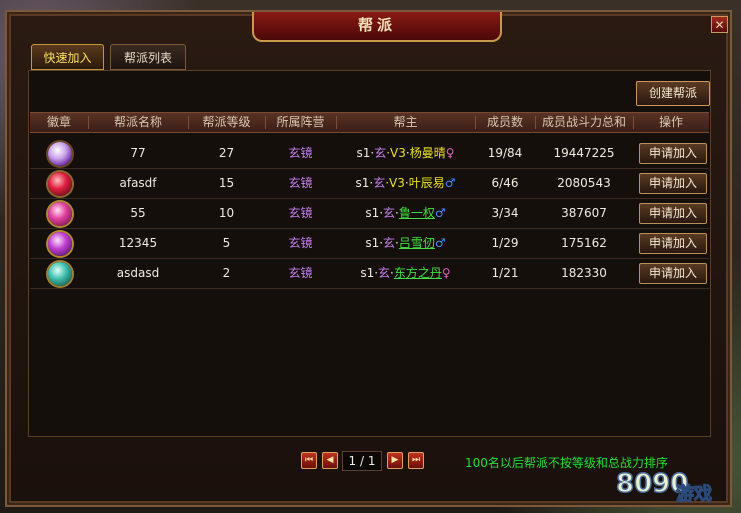 This screenshot has height=513, width=741. I want to click on first-page-icon: ⏮, so click(309, 460).